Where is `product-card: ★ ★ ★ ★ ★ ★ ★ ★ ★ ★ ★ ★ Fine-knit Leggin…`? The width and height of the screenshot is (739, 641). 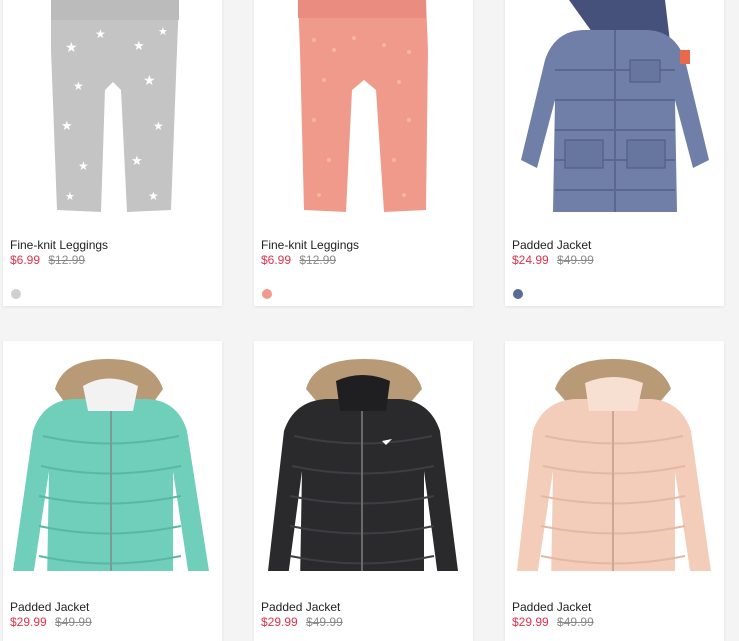
product-card: ★ ★ ★ ★ ★ ★ ★ ★ ★ ★ ★ ★ Fine-knit Leggin… is located at coordinates (112, 153).